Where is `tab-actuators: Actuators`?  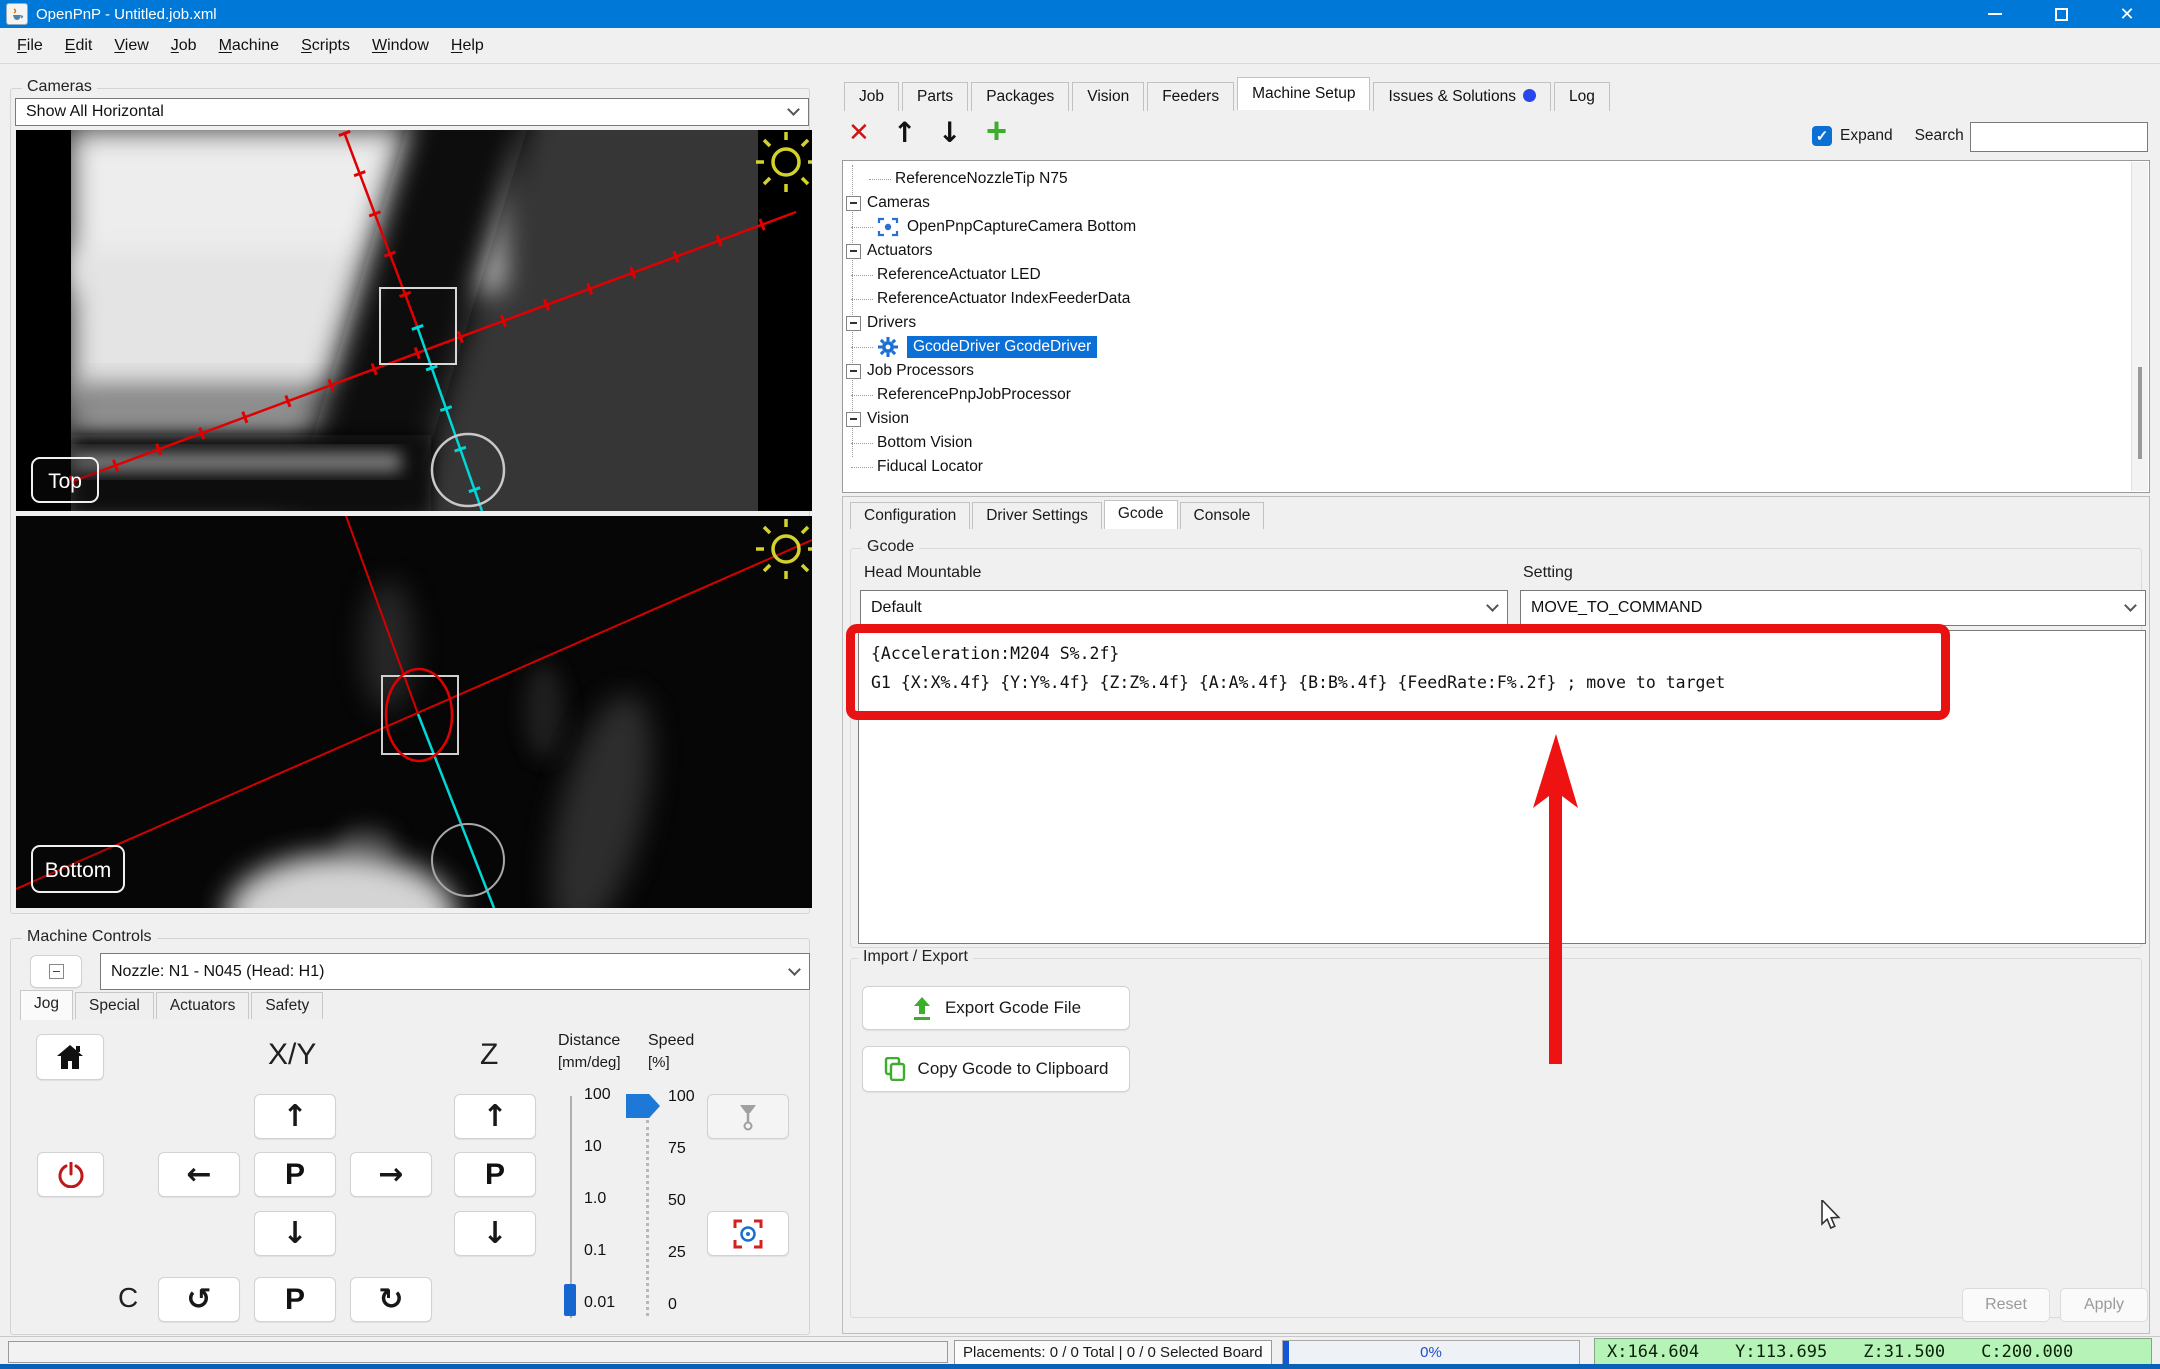 tab-actuators: Actuators is located at coordinates (202, 1005).